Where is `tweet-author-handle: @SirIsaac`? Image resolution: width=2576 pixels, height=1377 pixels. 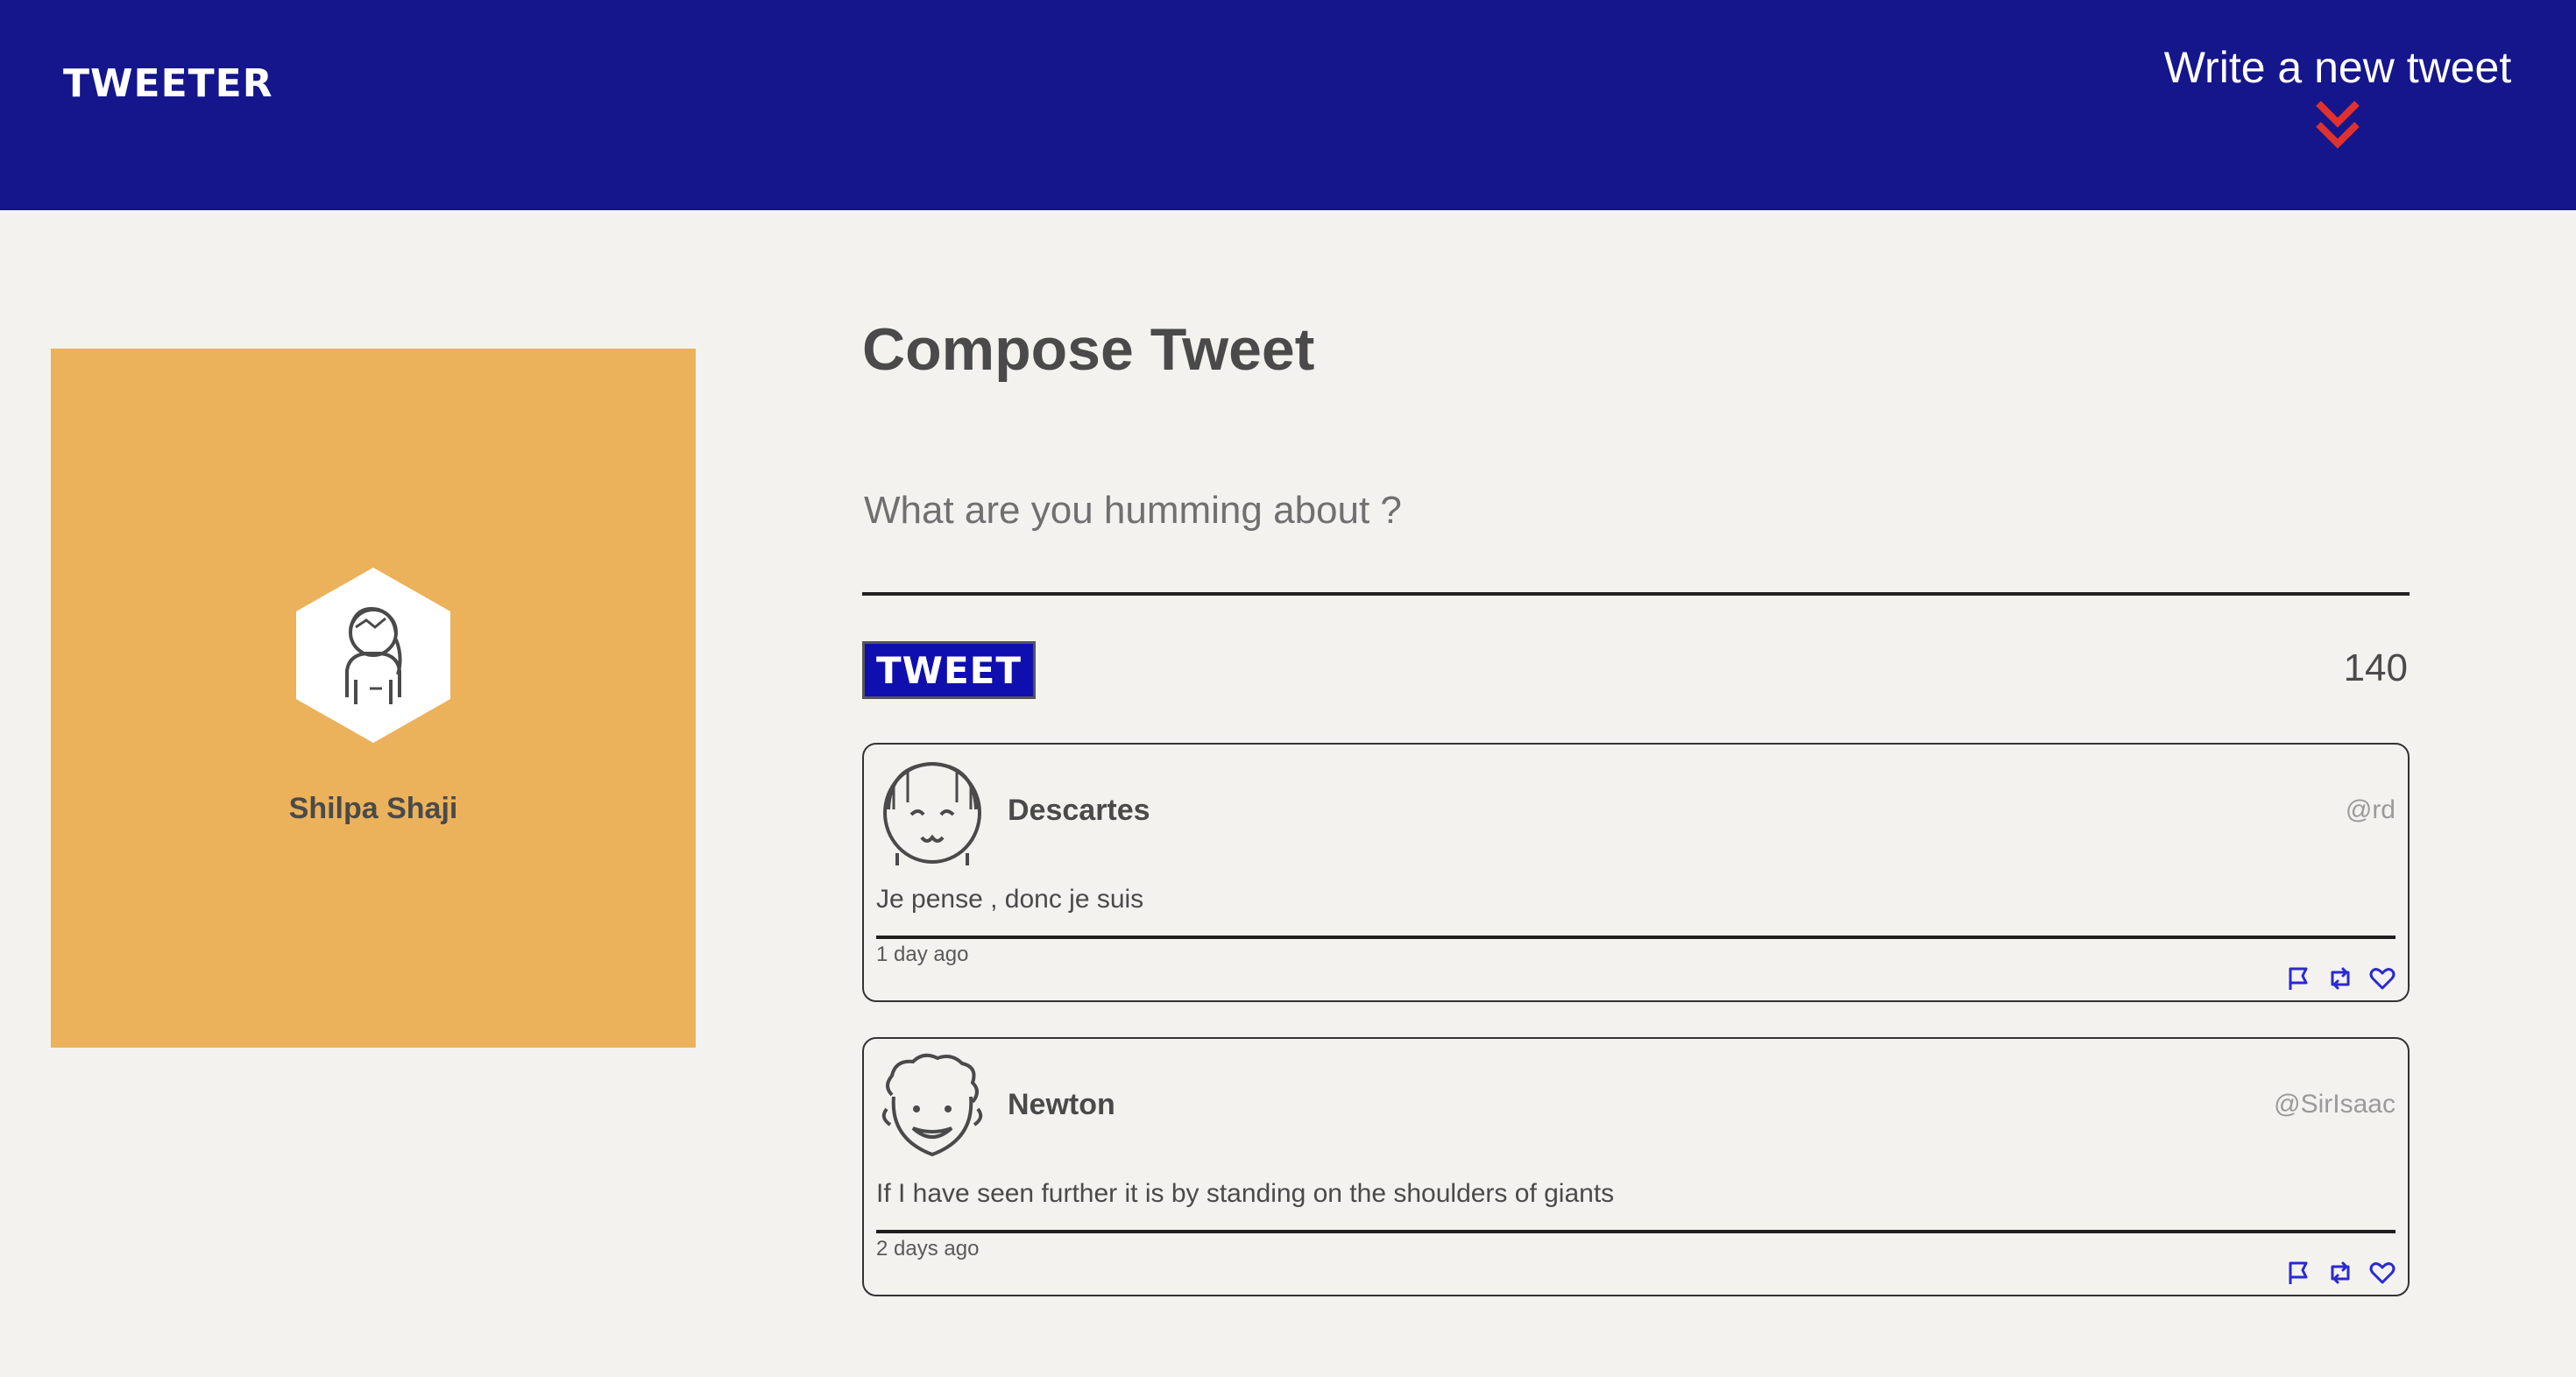
tweet-author-handle: @SirIsaac is located at coordinates (2335, 1104).